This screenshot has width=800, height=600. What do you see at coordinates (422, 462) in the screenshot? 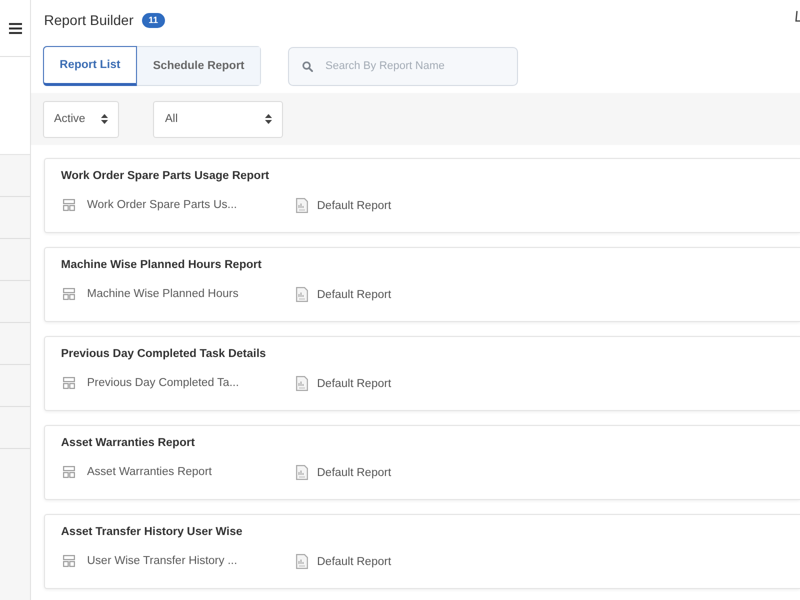
I see `report-card: Asset Warranties Report Asset Warranties Report Default Report` at bounding box center [422, 462].